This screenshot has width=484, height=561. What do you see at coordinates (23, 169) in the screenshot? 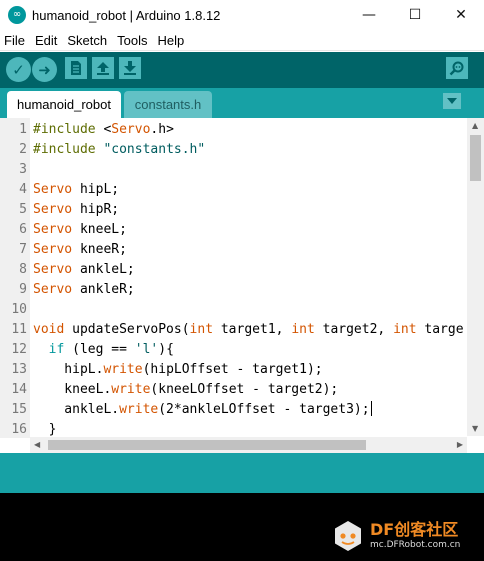
I see `line-number: 3` at bounding box center [23, 169].